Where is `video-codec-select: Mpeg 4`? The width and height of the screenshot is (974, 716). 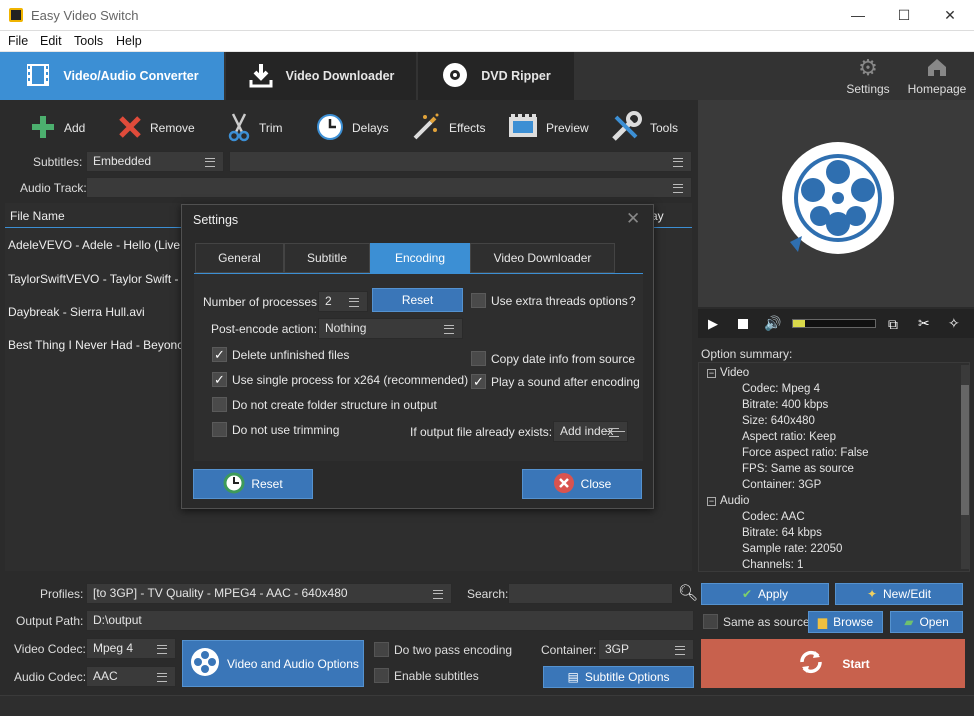 video-codec-select: Mpeg 4 is located at coordinates (131, 648).